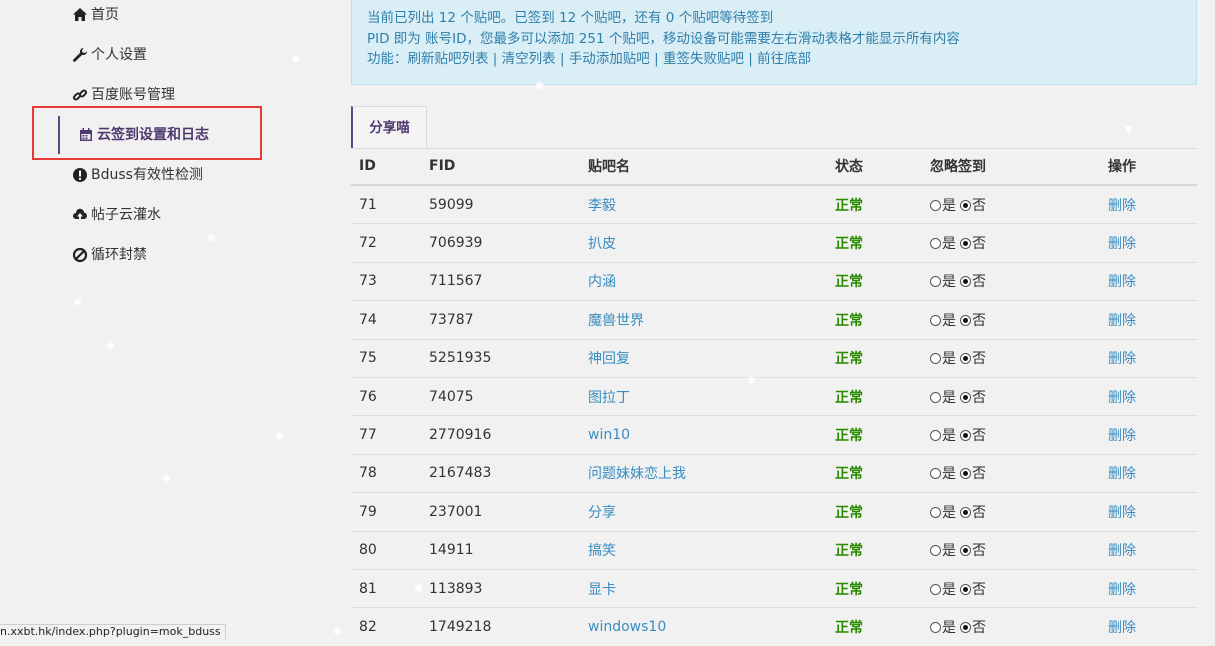 Image resolution: width=1215 pixels, height=646 pixels. What do you see at coordinates (389, 127) in the screenshot?
I see `tab-account: 分享喵` at bounding box center [389, 127].